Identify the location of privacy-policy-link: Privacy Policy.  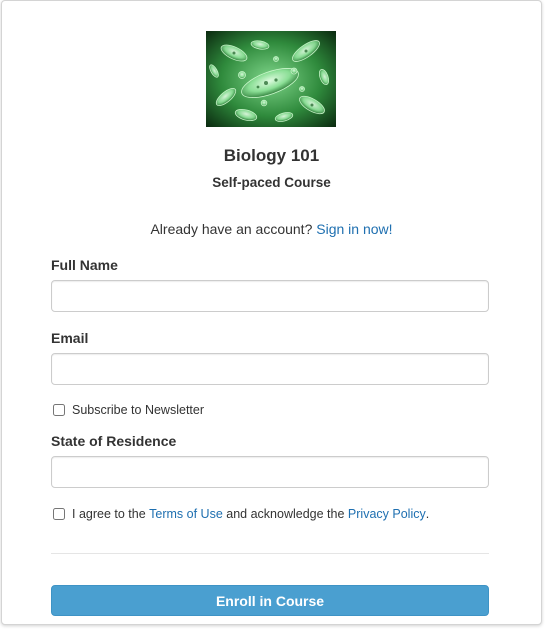
(387, 514).